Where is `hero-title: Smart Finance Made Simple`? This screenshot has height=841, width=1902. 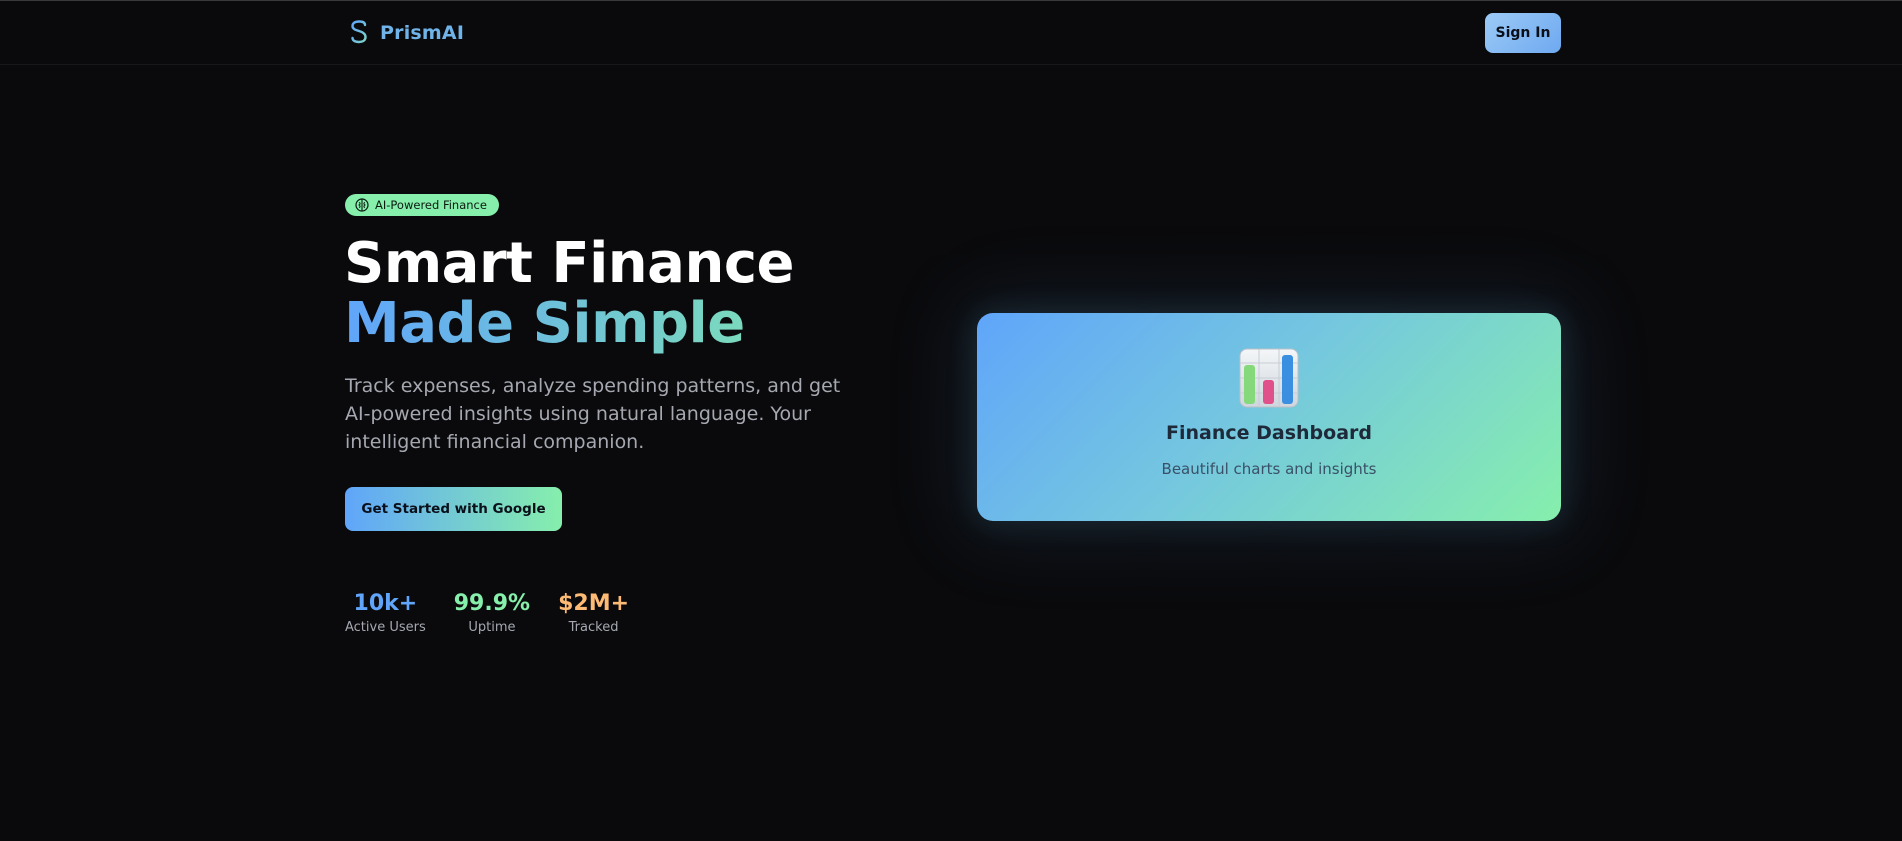
hero-title: Smart Finance Made Simple is located at coordinates (569, 292).